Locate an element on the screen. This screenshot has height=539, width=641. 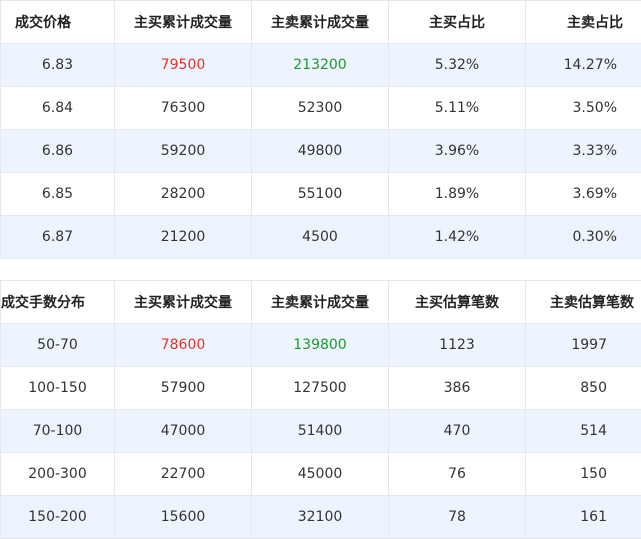
table-row: 6.84 76300 52300 5.11% 3.50% is located at coordinates (320, 108).